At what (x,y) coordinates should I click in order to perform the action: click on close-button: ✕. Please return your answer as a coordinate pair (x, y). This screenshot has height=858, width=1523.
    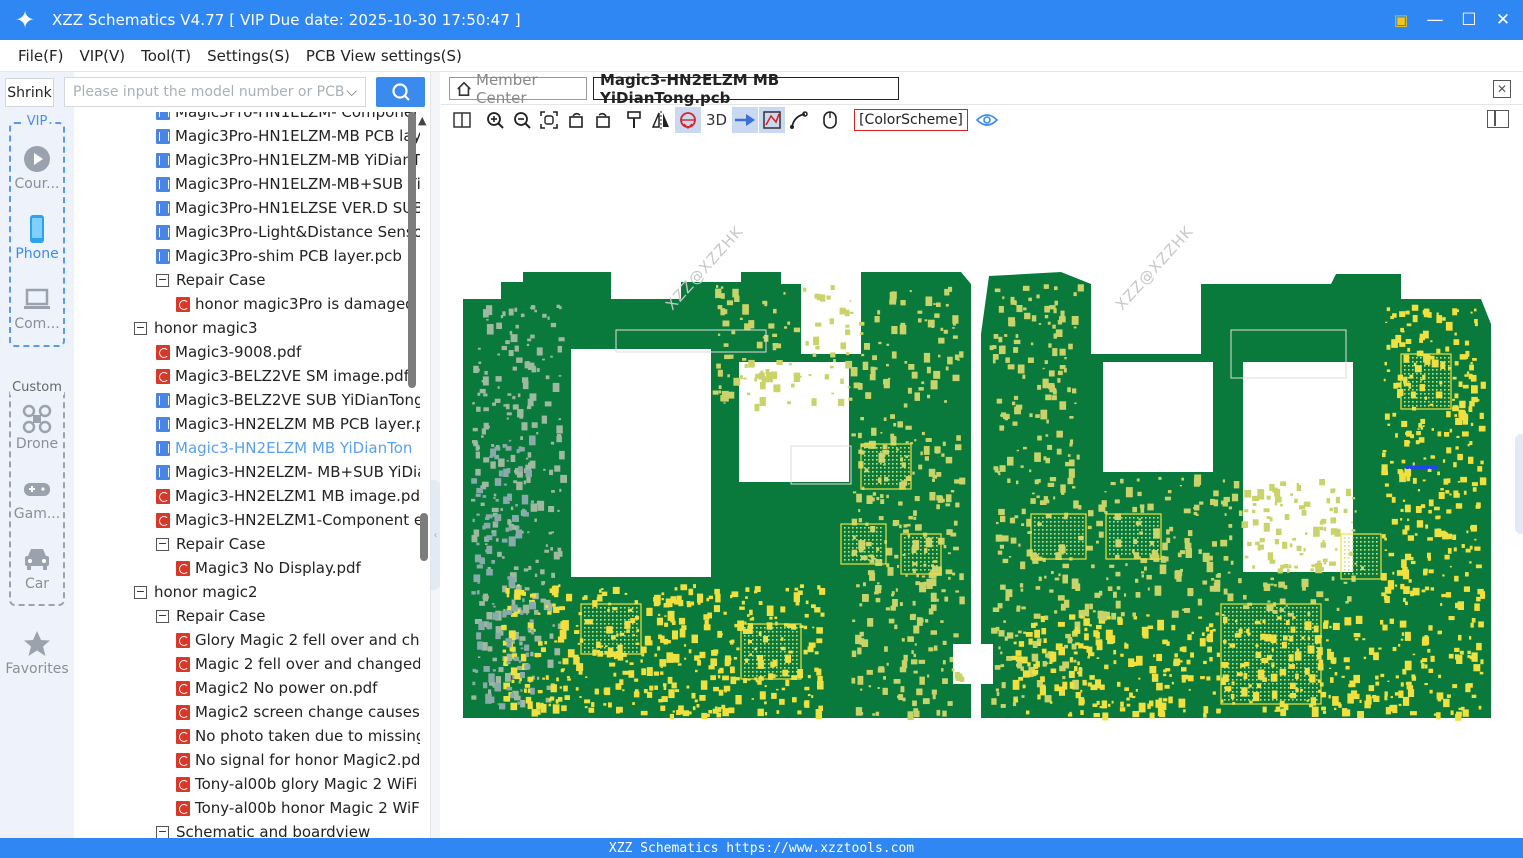
    Looking at the image, I should click on (1503, 20).